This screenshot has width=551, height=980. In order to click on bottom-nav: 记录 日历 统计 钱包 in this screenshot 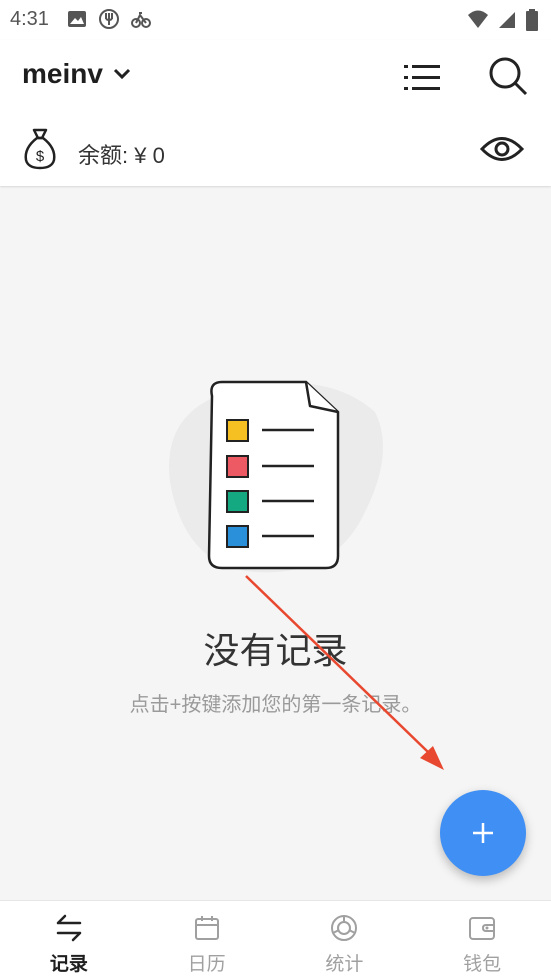, I will do `click(275, 940)`.